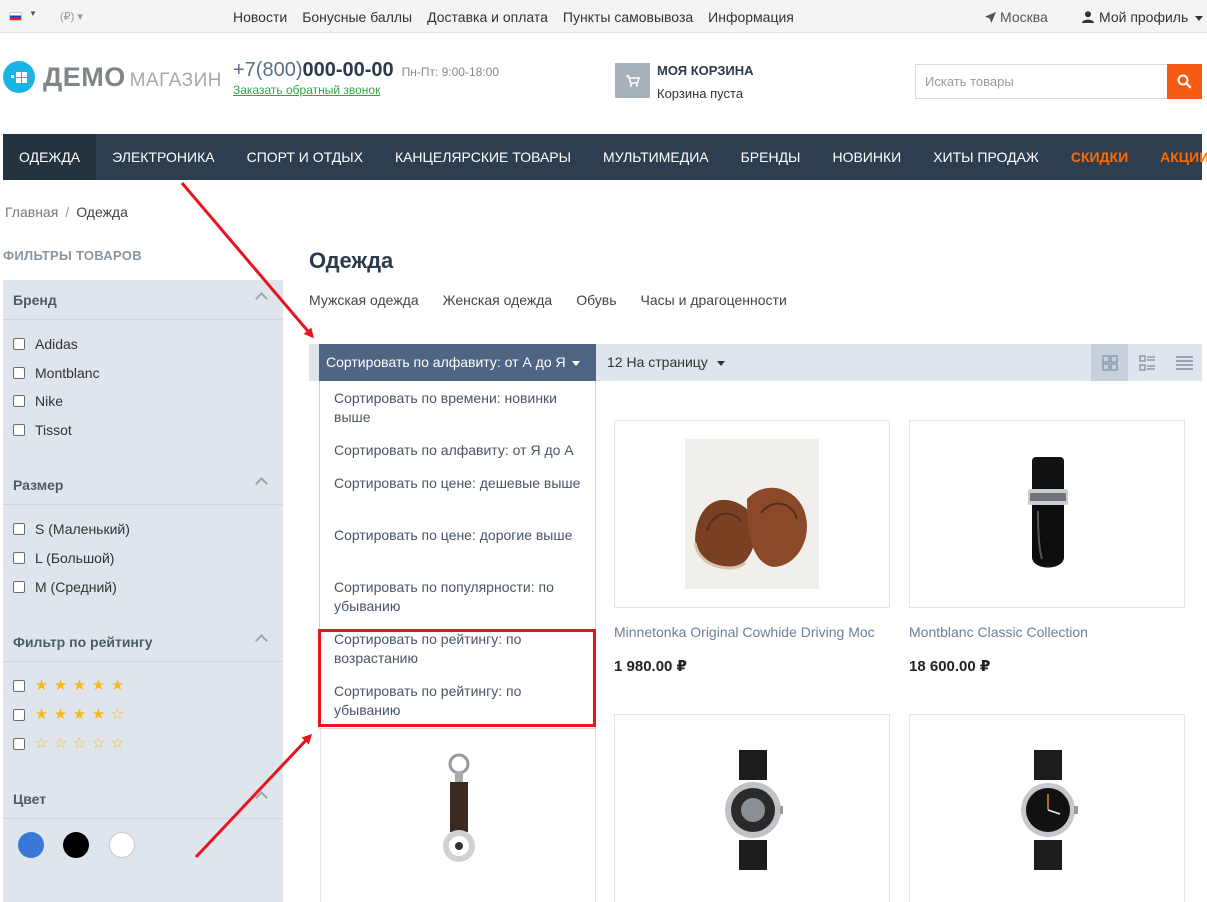  I want to click on nav-promotions: АКЦИИ, so click(1175, 157).